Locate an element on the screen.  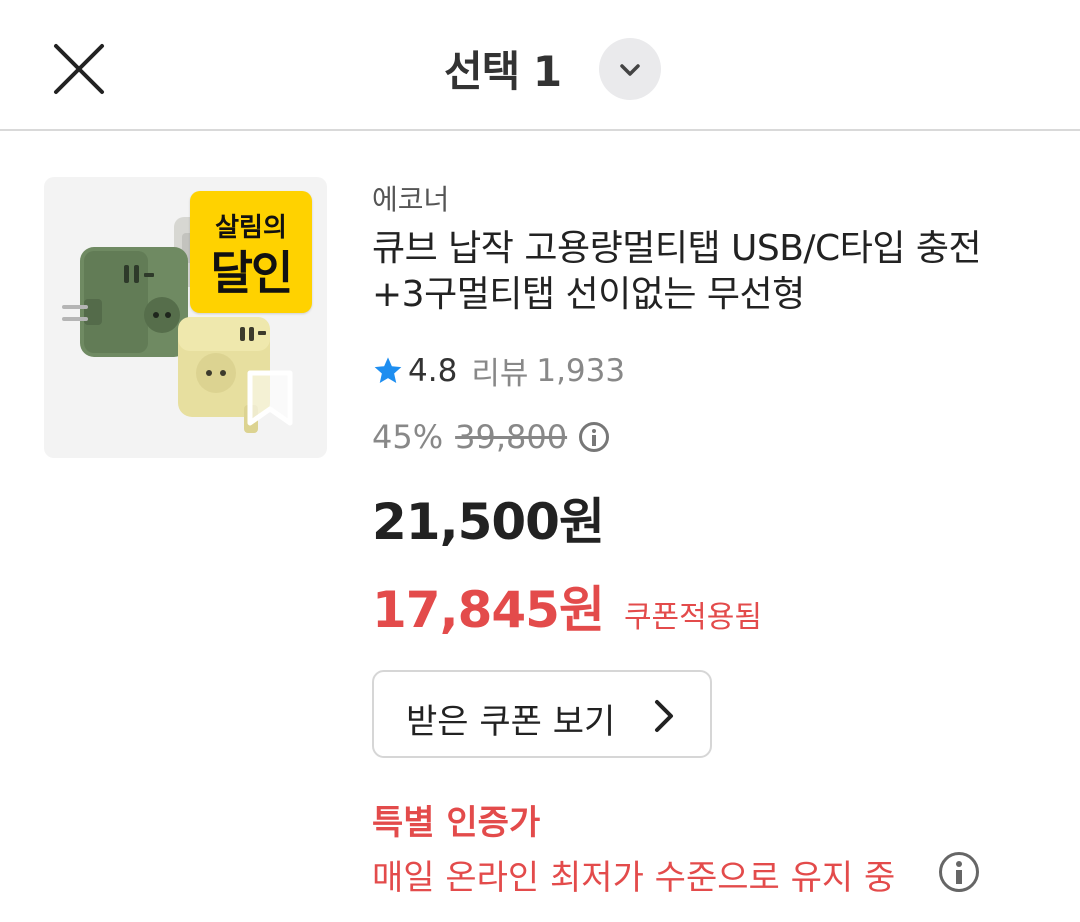
discount-rate: 45% is located at coordinates (408, 437).